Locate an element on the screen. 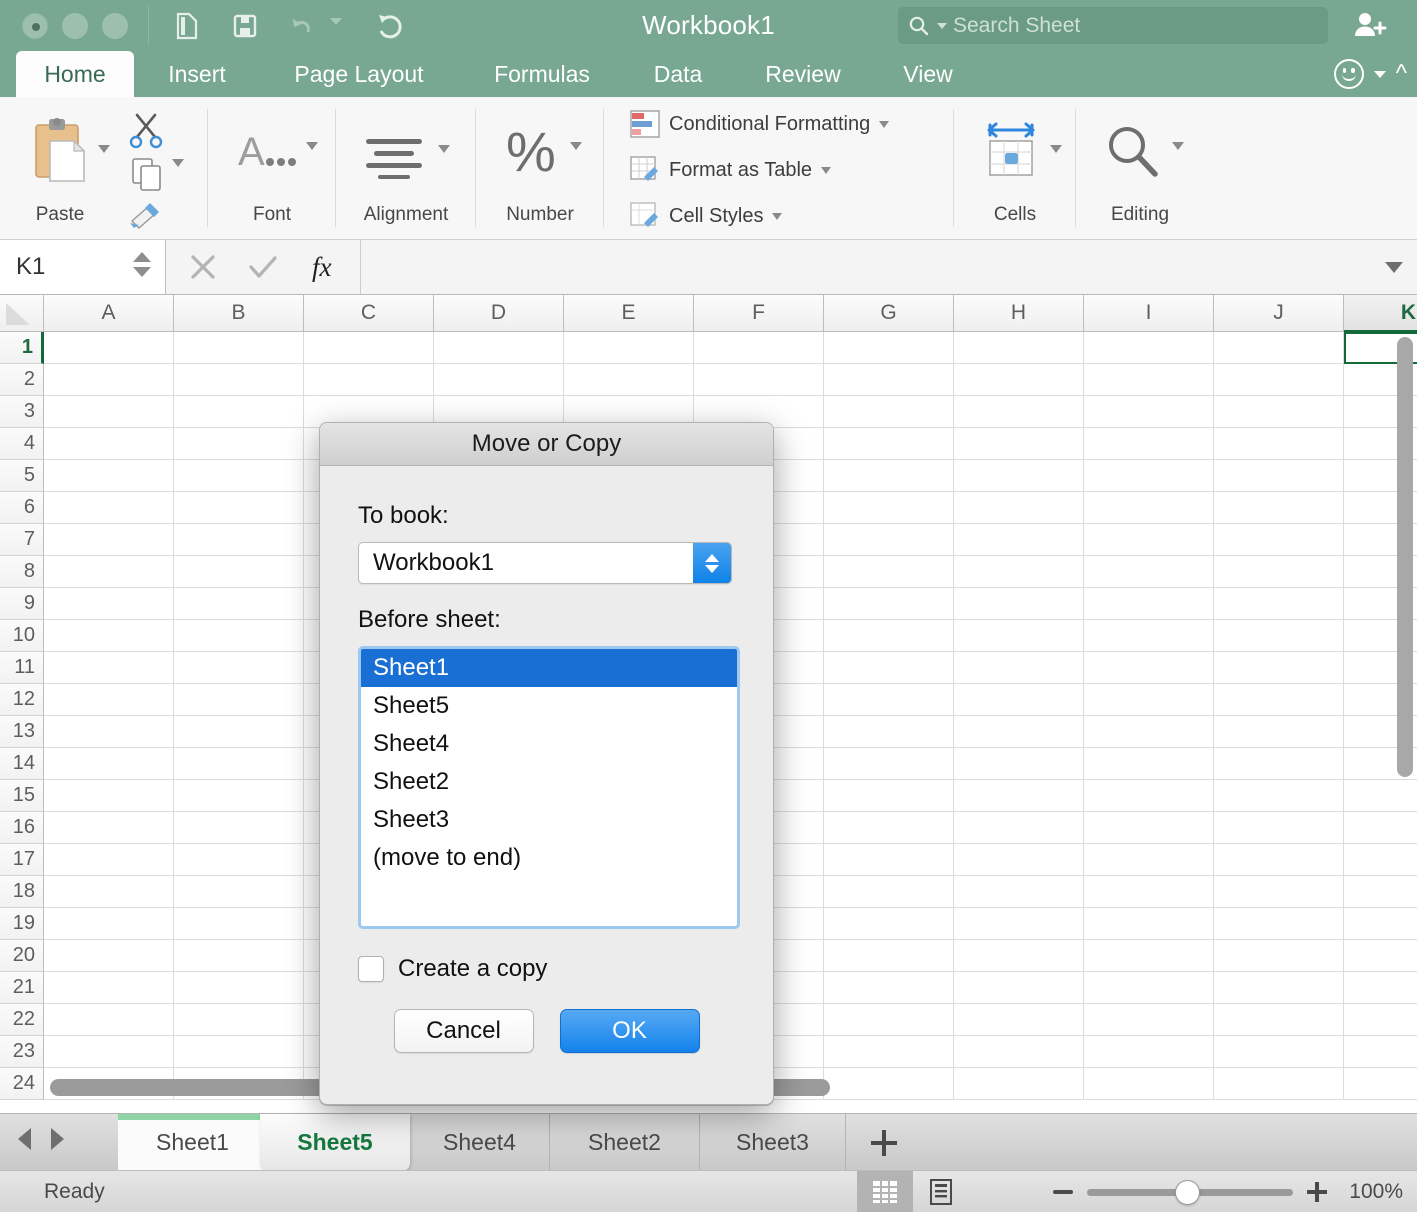 The width and height of the screenshot is (1417, 1212). feedback-chevron-down-icon is located at coordinates (1379, 74).